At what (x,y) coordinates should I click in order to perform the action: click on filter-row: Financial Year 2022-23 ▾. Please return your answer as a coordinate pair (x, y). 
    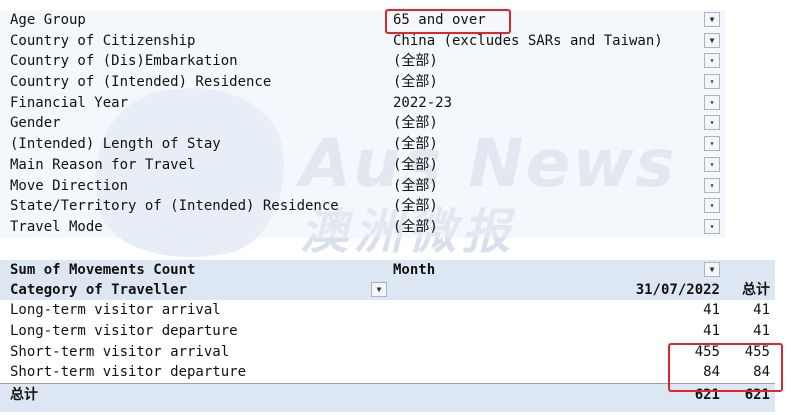
    Looking at the image, I should click on (362, 103).